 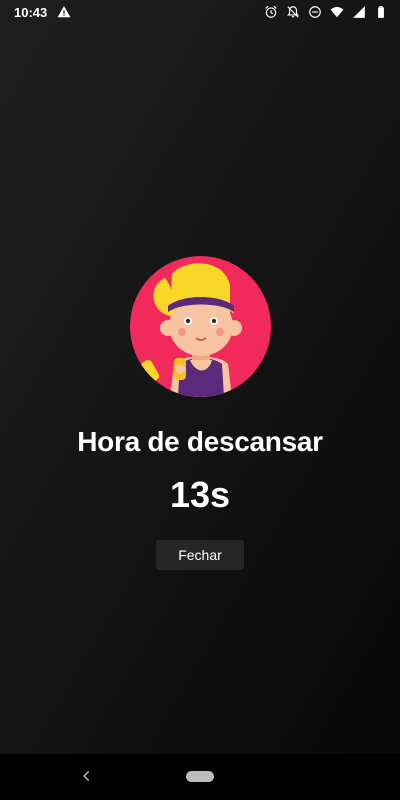 I want to click on back-chevron-icon, so click(x=87, y=776).